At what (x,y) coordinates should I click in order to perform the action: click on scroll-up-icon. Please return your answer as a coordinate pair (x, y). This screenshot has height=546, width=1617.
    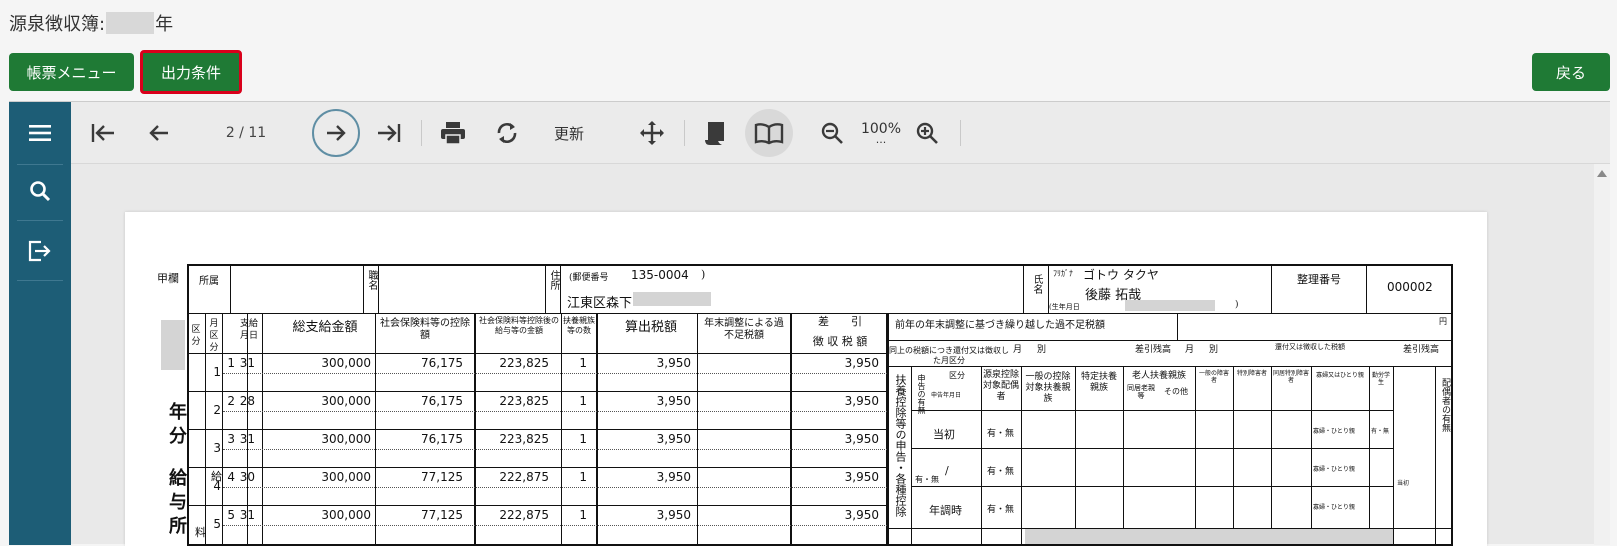
    Looking at the image, I should click on (1602, 173).